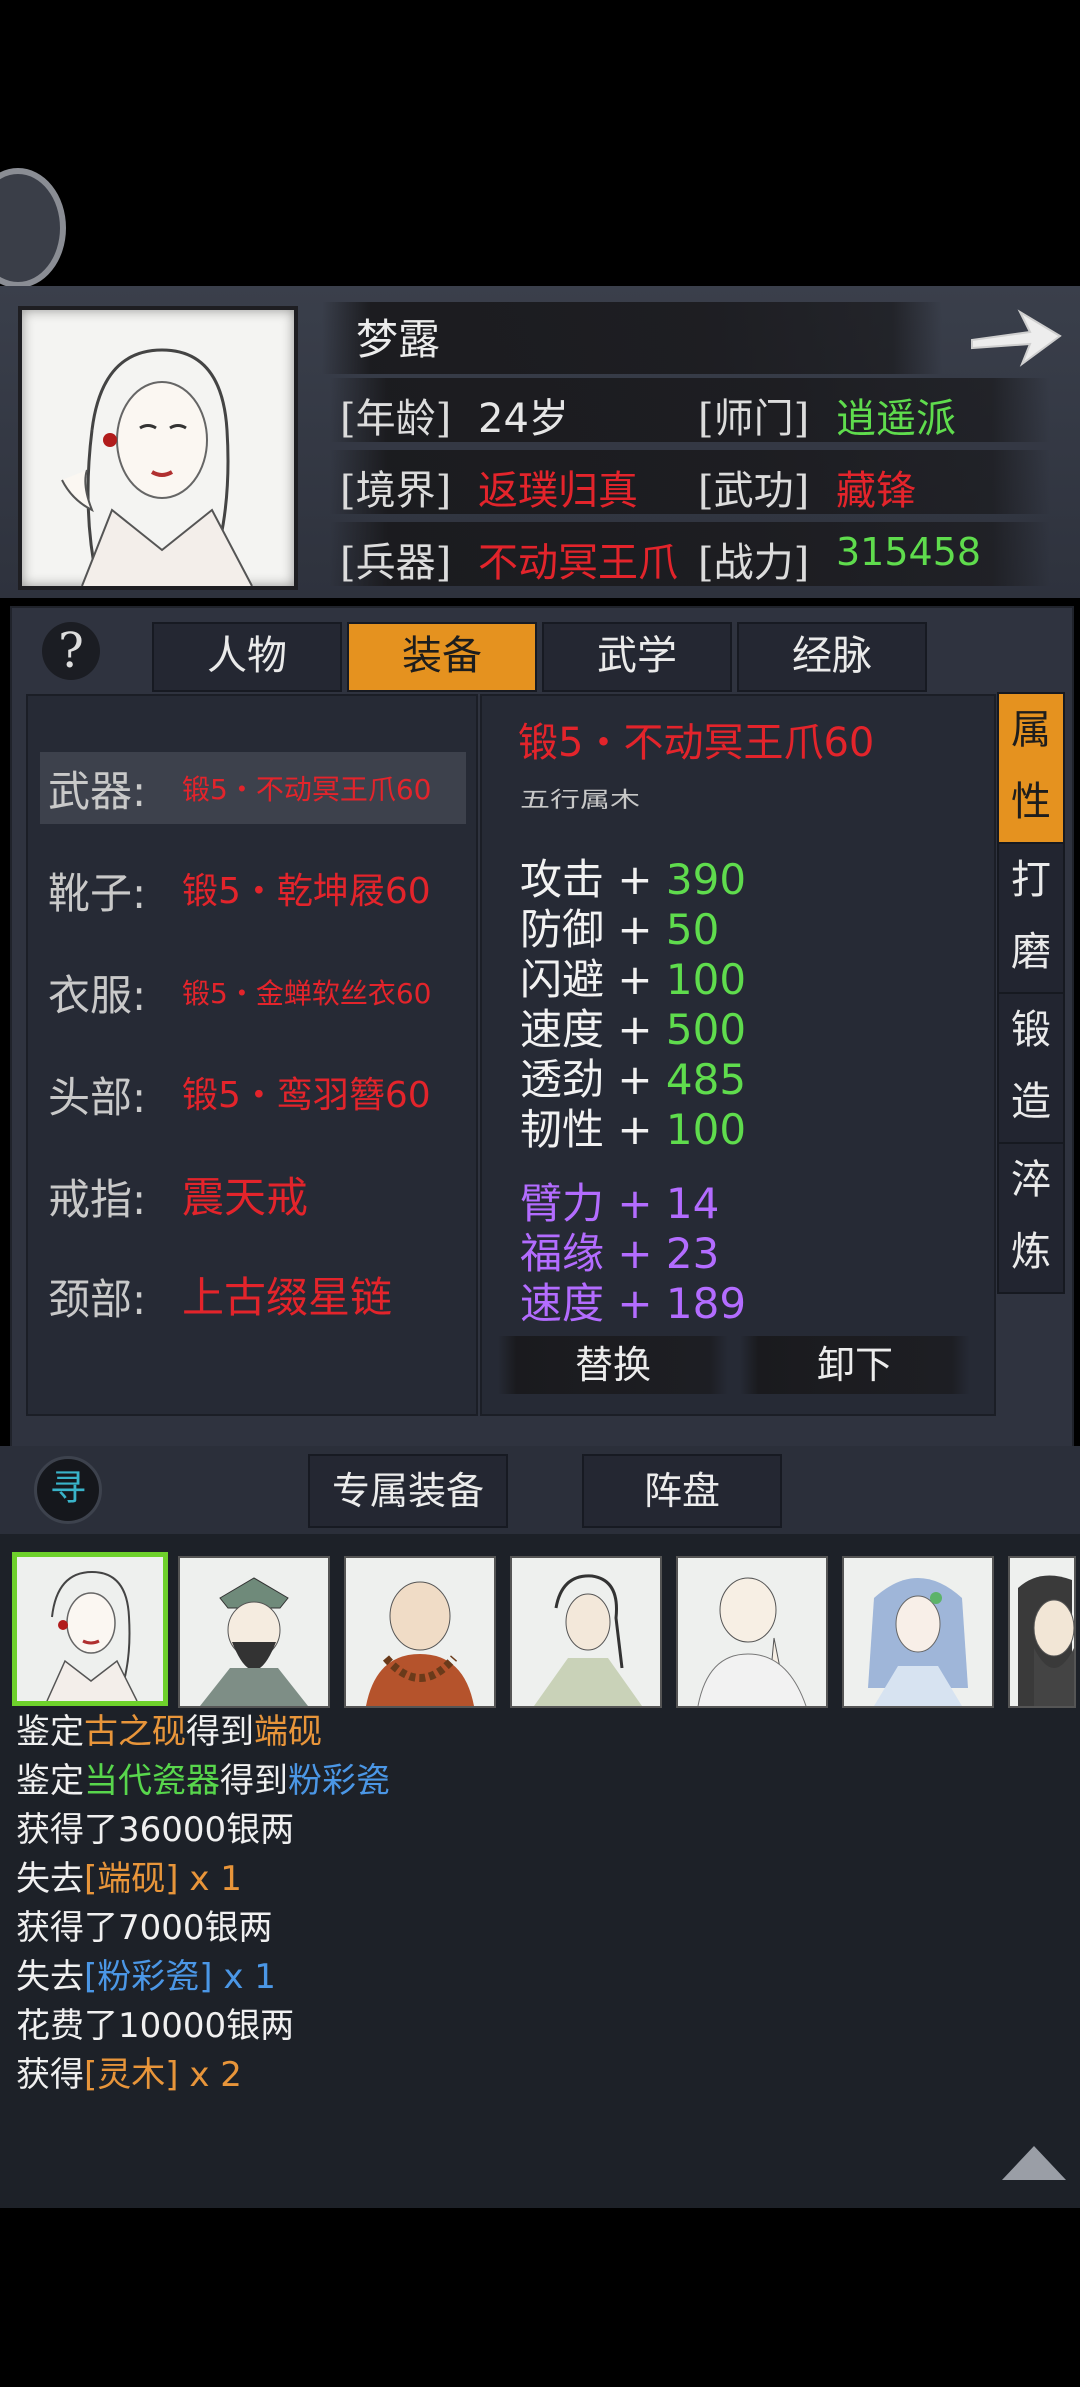 Image resolution: width=1080 pixels, height=2387 pixels. I want to click on replace-button: 替换, so click(613, 1365).